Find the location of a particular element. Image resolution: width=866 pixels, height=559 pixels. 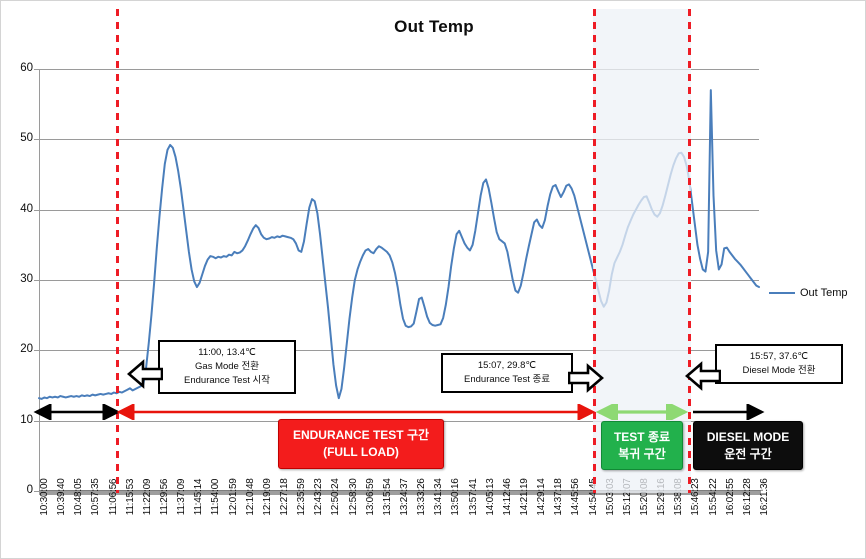

callout-gas-mode-line-1: 11:00, 13.4℃ is located at coordinates (227, 352).